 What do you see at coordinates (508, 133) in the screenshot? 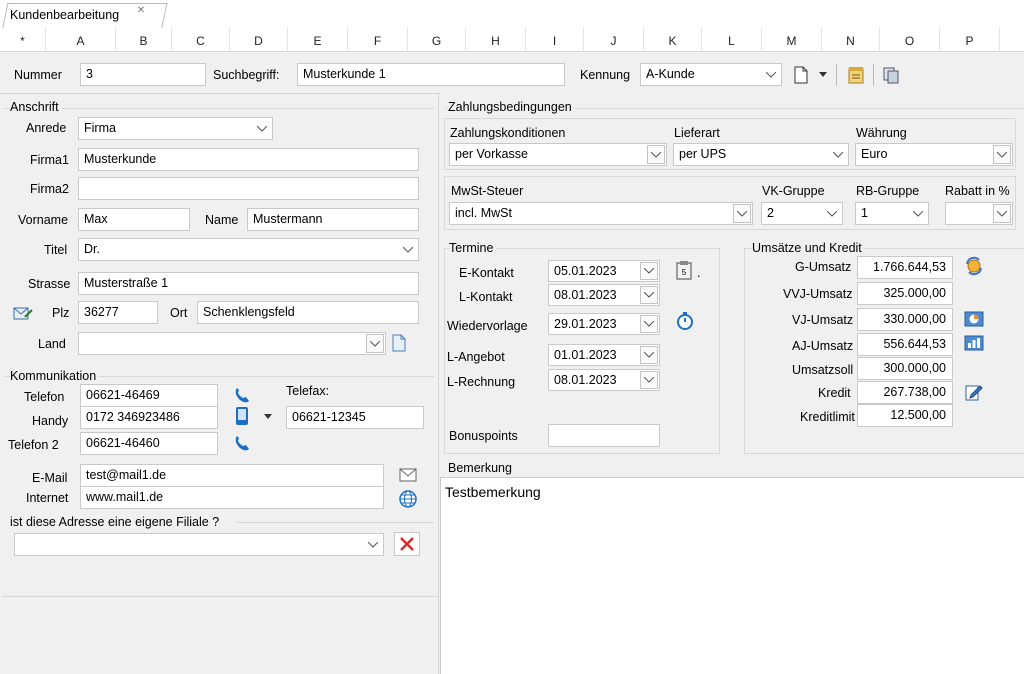
I see `konditionen-label: Zahlungskonditionen` at bounding box center [508, 133].